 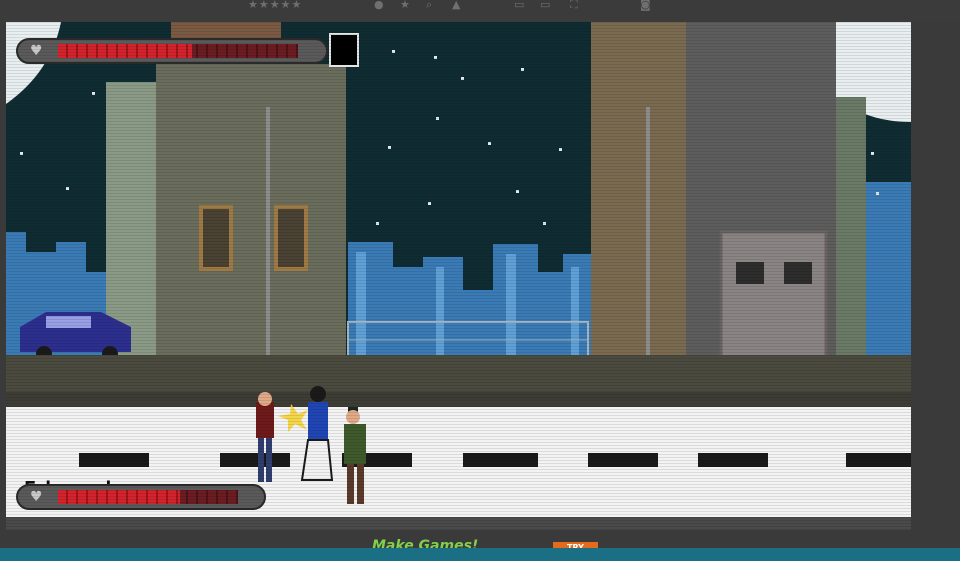 What do you see at coordinates (344, 50) in the screenshot?
I see `boss-portrait-icon` at bounding box center [344, 50].